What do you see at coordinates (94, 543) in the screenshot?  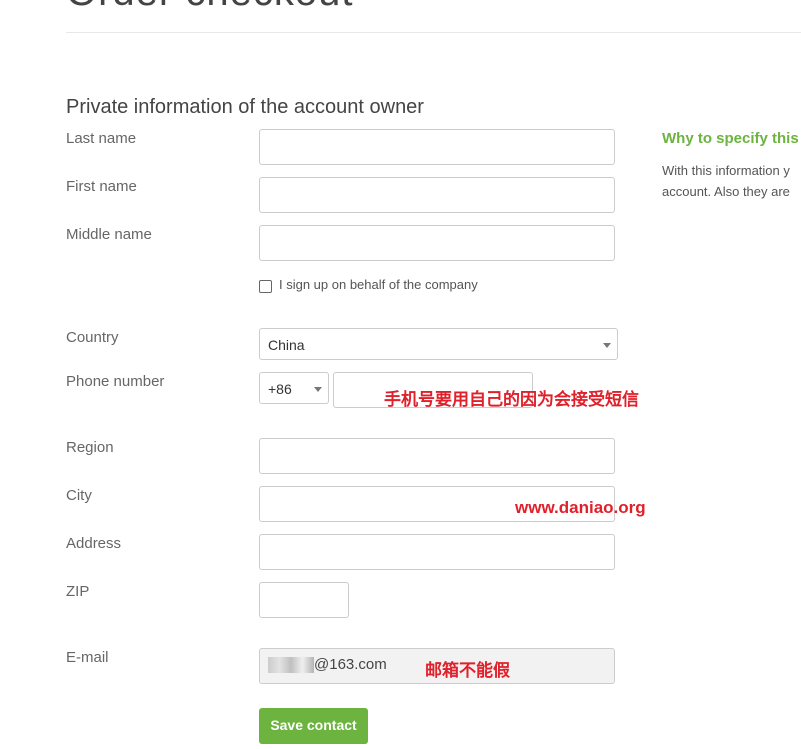 I see `address-label: Address` at bounding box center [94, 543].